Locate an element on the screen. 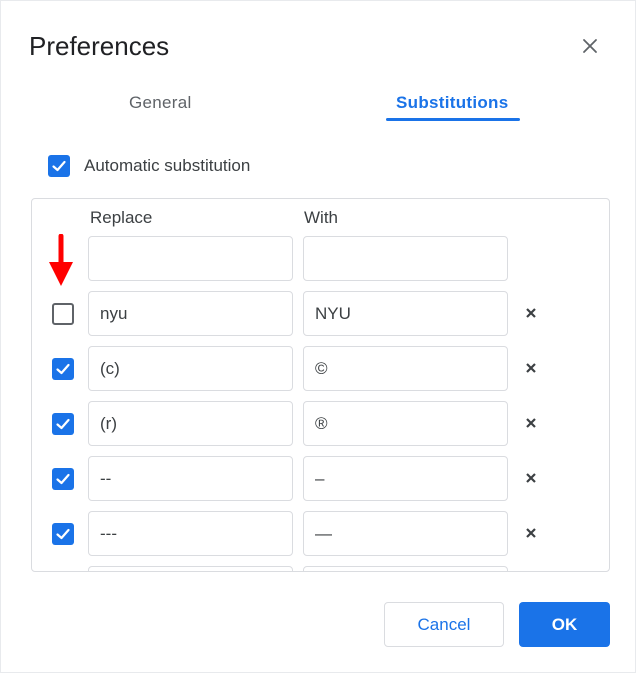 The height and width of the screenshot is (673, 636). with-input: NYU is located at coordinates (405, 313).